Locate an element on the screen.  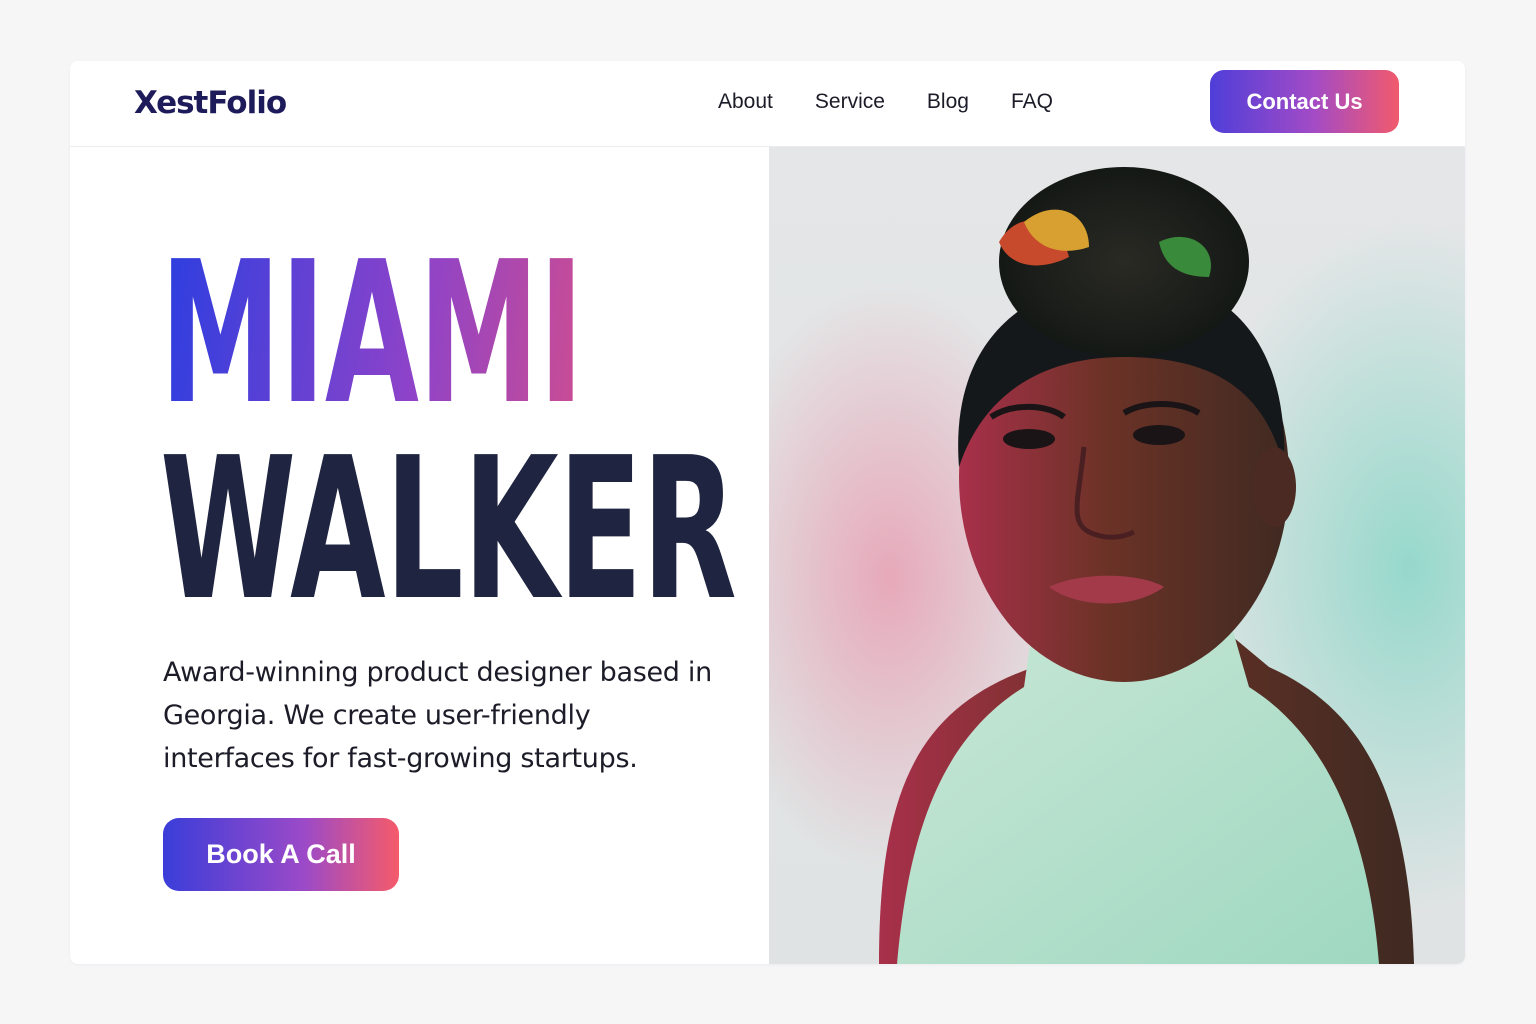
nav-menu: About Service Blog FAQ is located at coordinates (885, 102).